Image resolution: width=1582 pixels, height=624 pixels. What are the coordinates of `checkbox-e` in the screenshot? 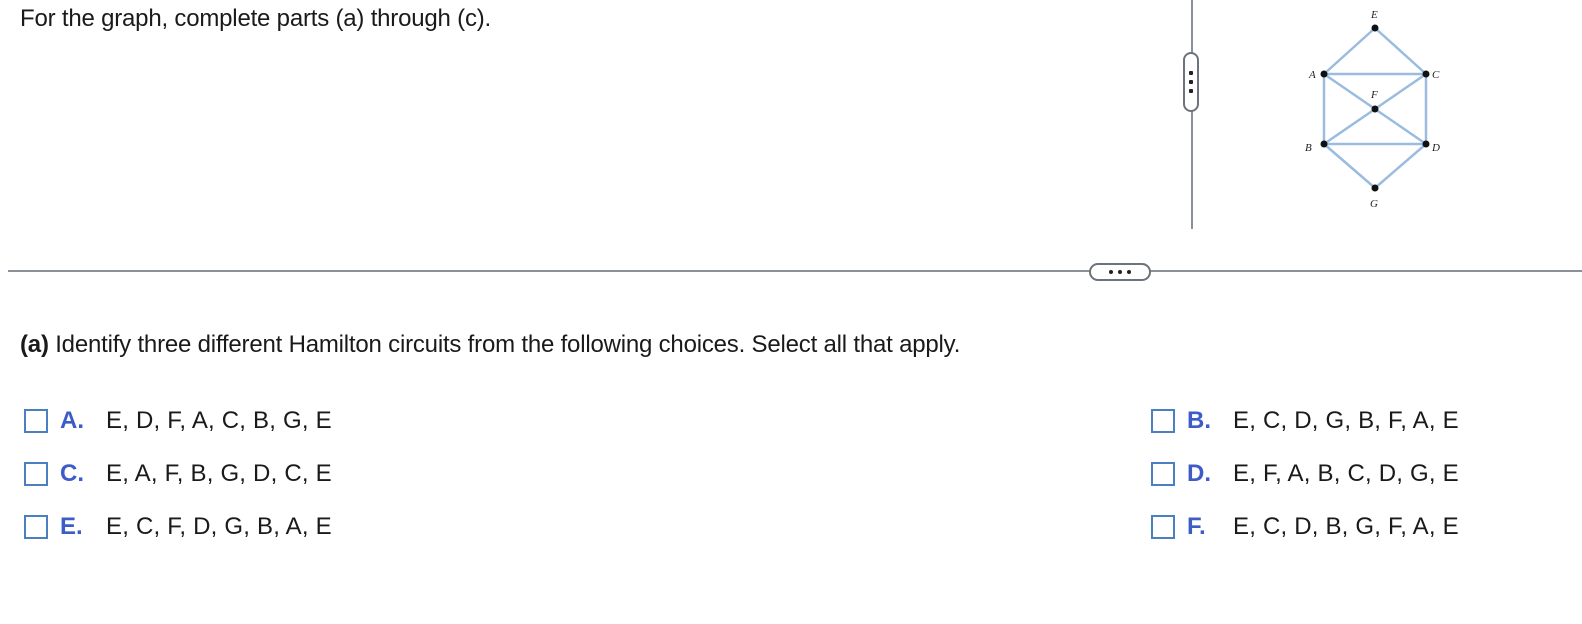 It's located at (36, 527).